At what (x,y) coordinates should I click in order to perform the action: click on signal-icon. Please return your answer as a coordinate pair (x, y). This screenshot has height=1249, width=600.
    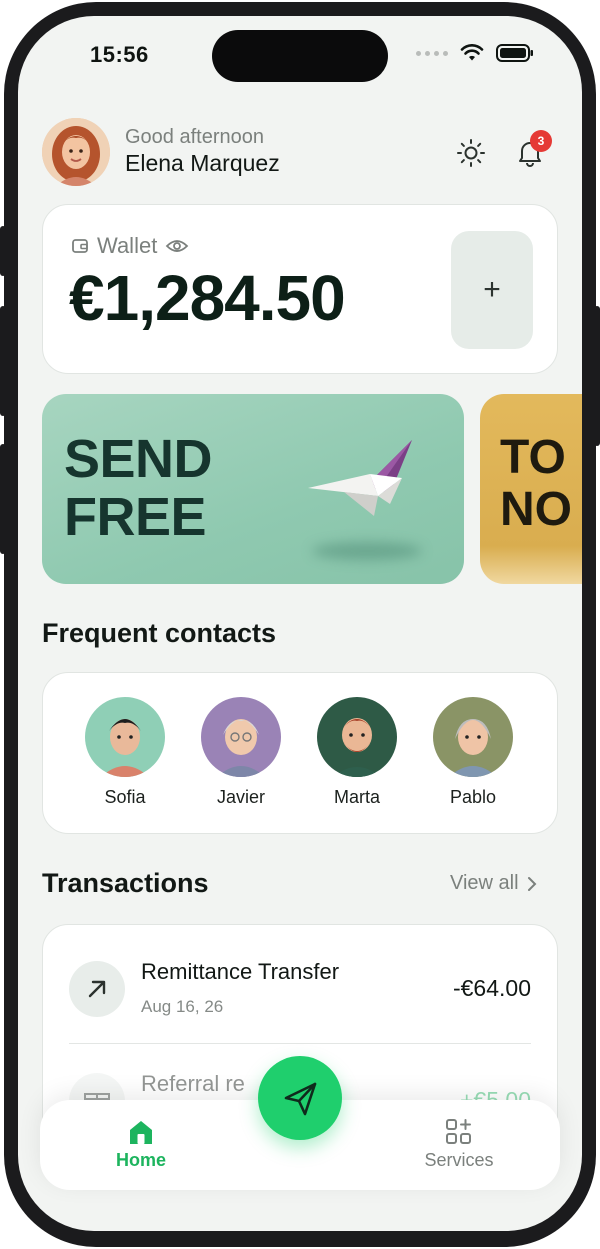
    Looking at the image, I should click on (432, 53).